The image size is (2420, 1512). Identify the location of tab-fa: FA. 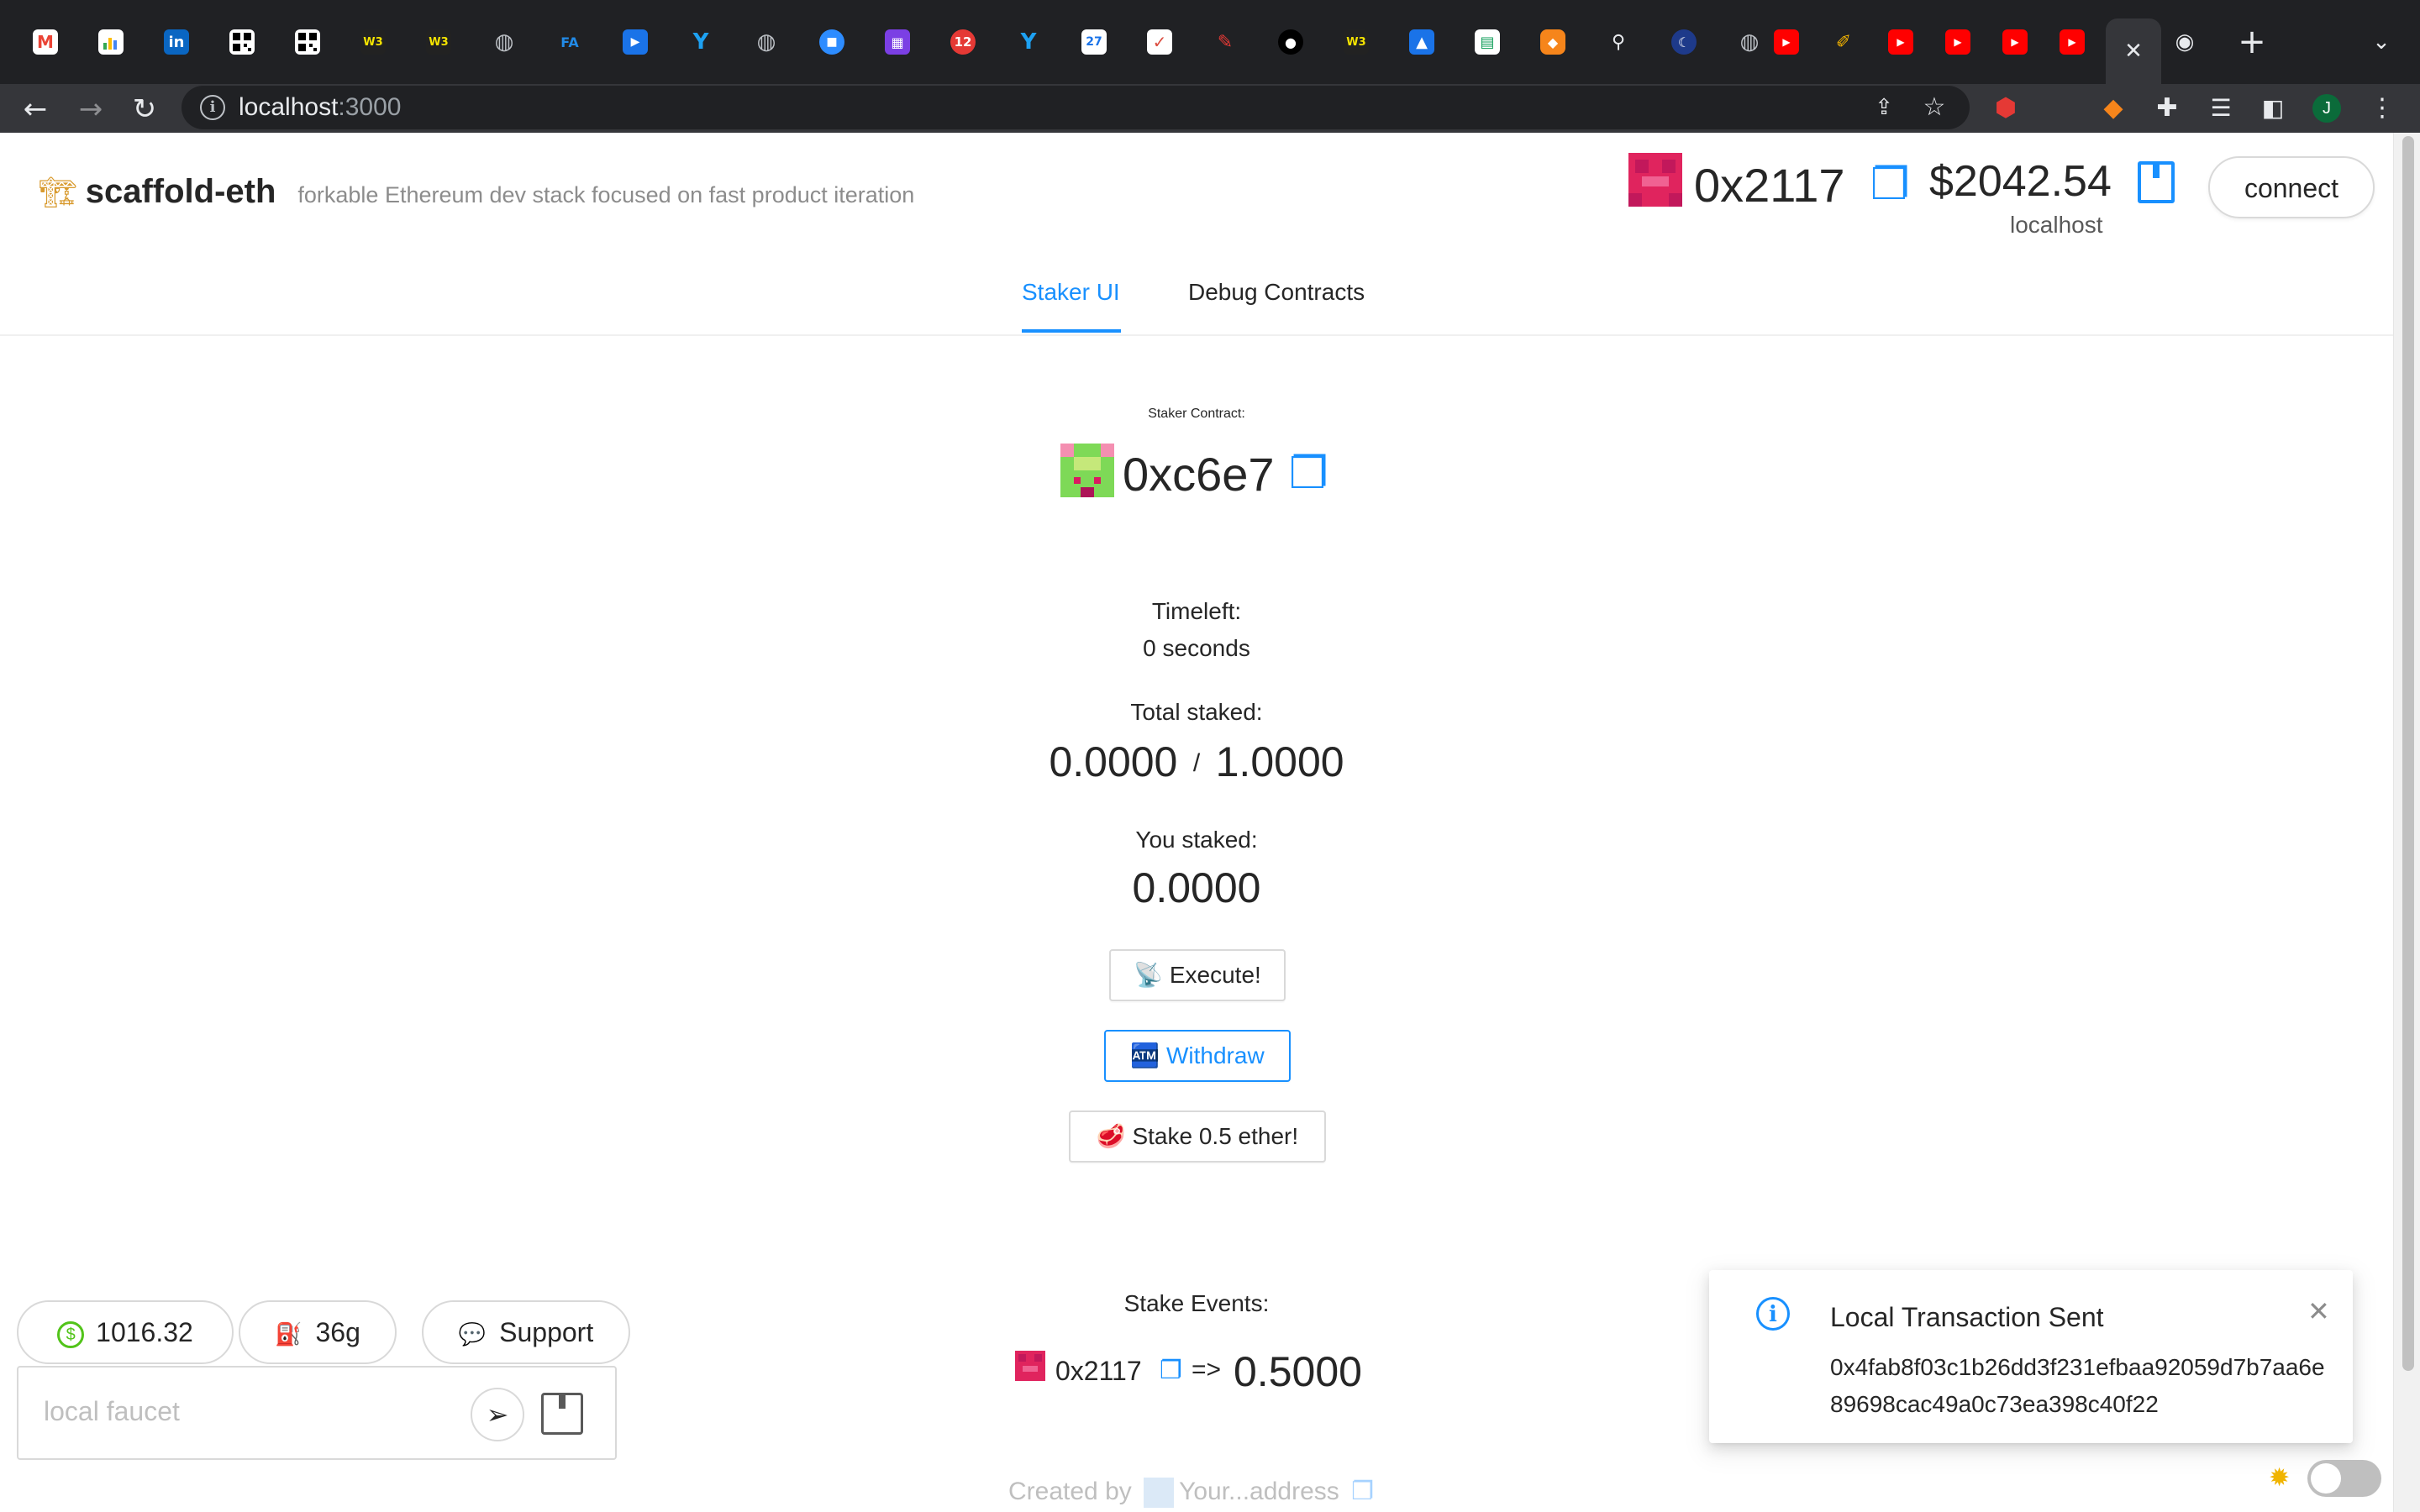
(569, 42).